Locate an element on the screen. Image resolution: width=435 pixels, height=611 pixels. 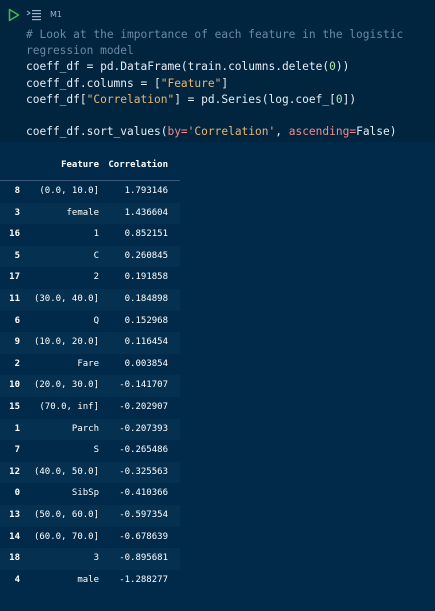
table-header: Feature Correlation is located at coordinates (90, 168).